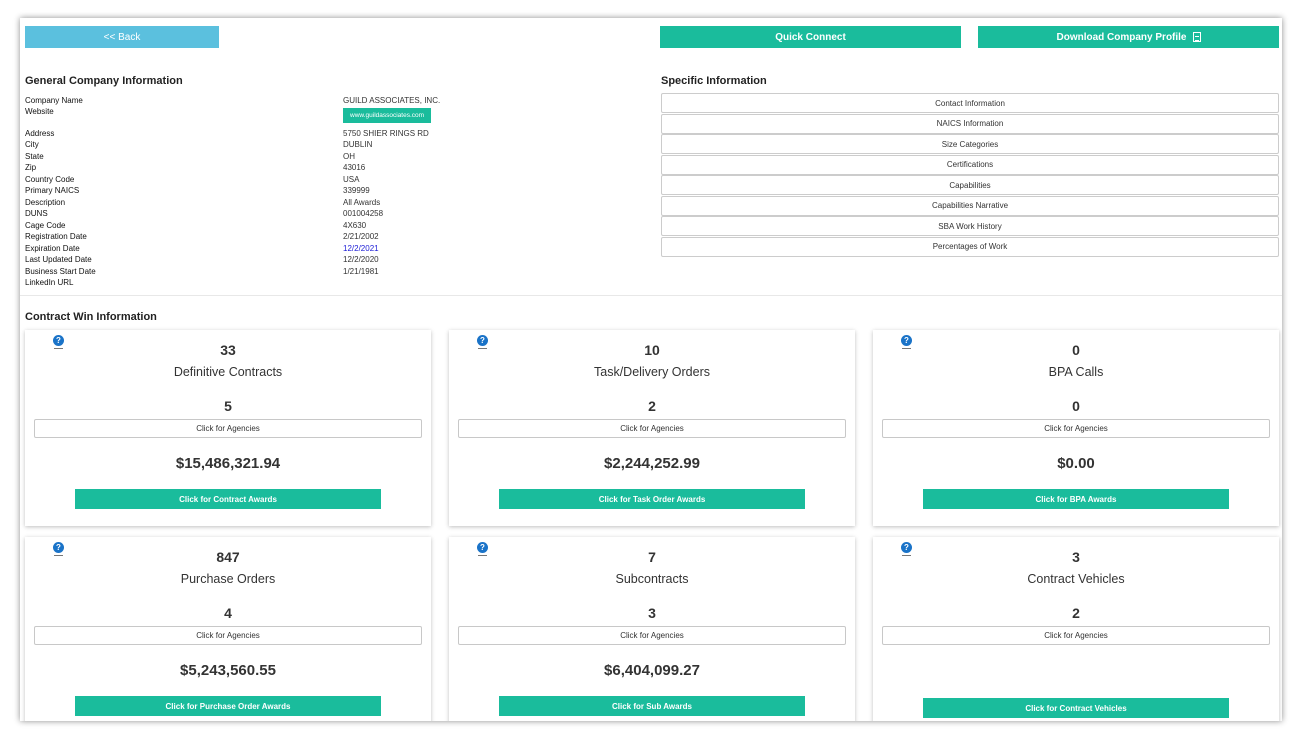  What do you see at coordinates (652, 706) in the screenshot?
I see `sub-awards-button: Click for Sub Awards` at bounding box center [652, 706].